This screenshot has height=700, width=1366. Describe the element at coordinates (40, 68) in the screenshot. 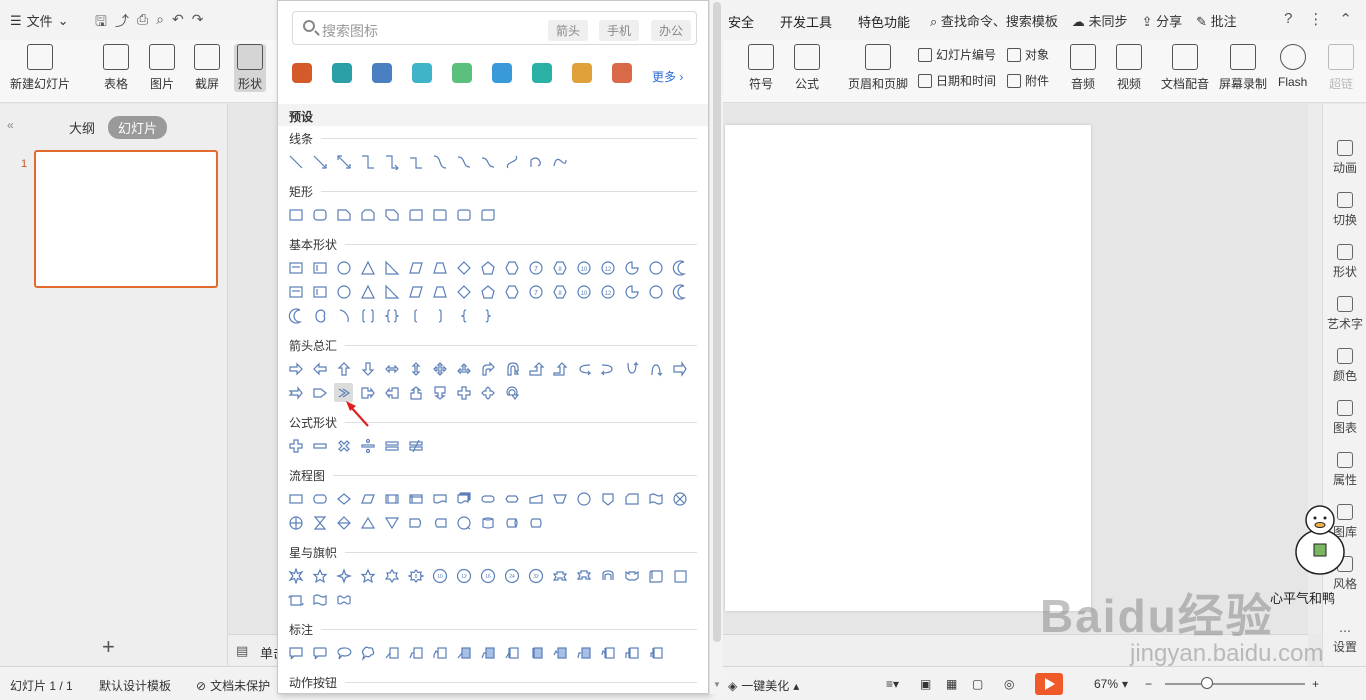

I see `new-slide-button: 新建幻灯片` at that location.